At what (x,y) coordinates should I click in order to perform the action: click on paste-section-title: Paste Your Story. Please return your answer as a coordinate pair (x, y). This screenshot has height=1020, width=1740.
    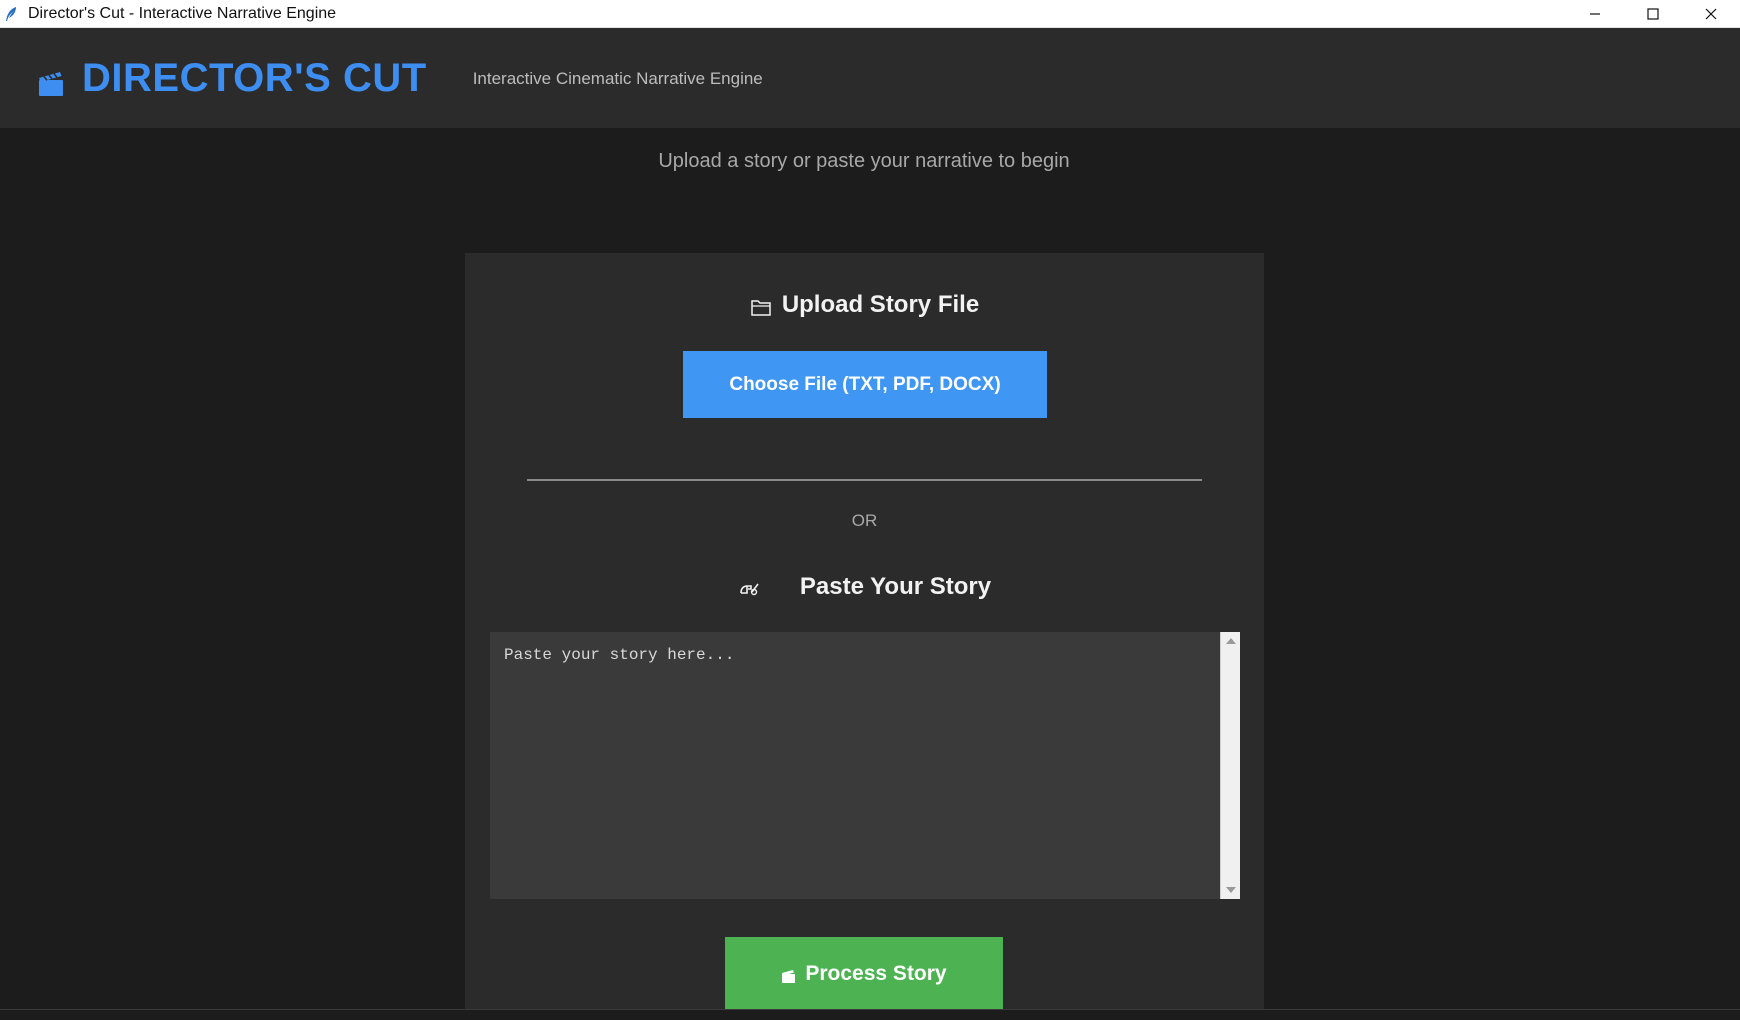
    Looking at the image, I should click on (864, 587).